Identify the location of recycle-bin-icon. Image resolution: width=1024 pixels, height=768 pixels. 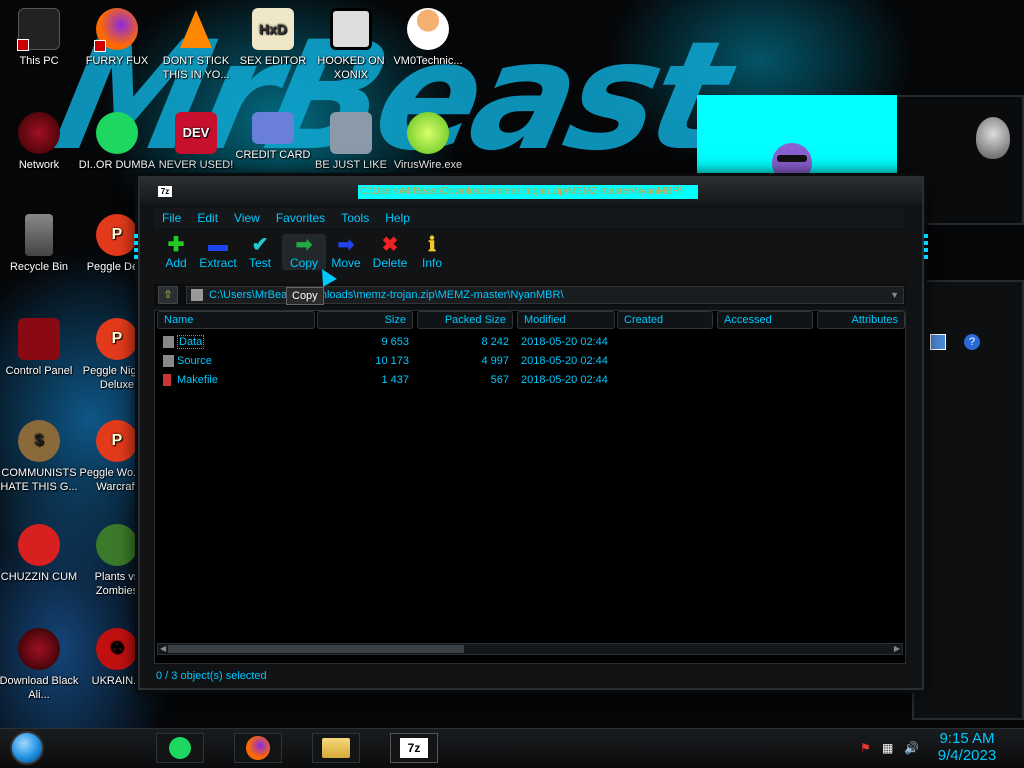
(39, 235).